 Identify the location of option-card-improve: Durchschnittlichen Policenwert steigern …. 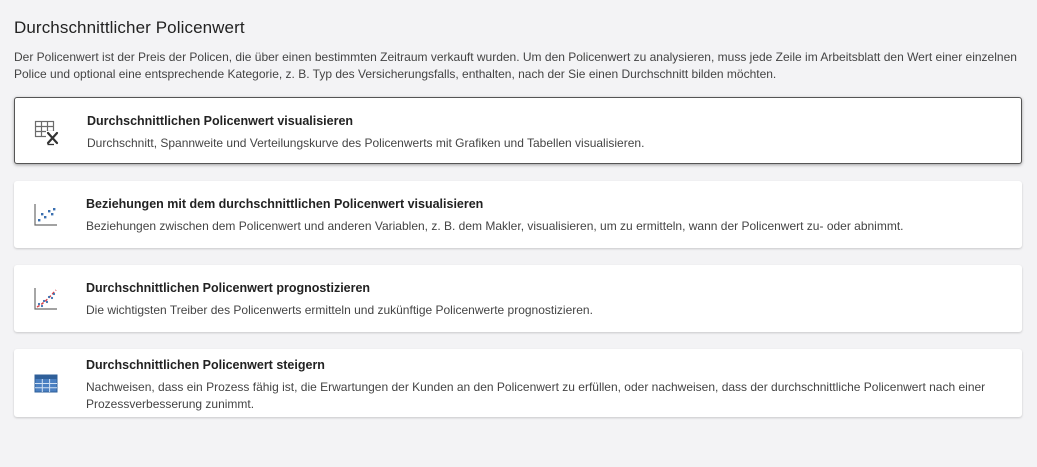
(518, 383).